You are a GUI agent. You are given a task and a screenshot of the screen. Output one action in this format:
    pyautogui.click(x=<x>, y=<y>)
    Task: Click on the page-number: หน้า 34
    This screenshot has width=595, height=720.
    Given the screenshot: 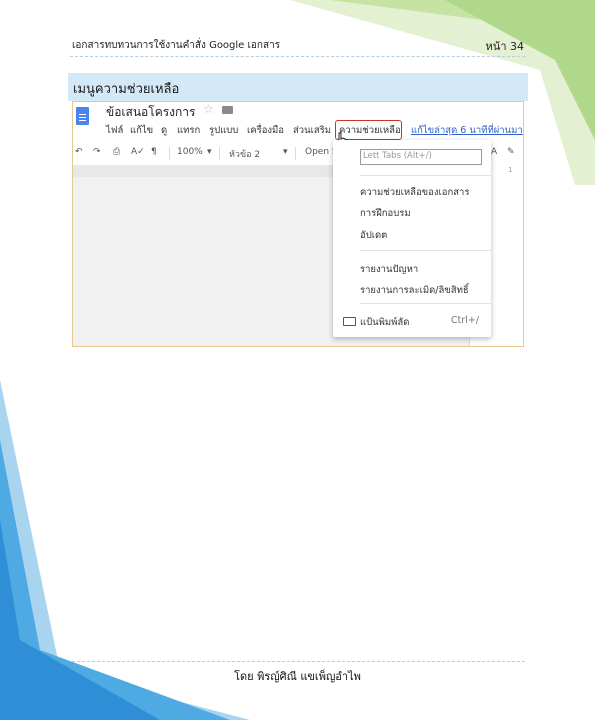 What is the action you would take?
    pyautogui.click(x=504, y=46)
    